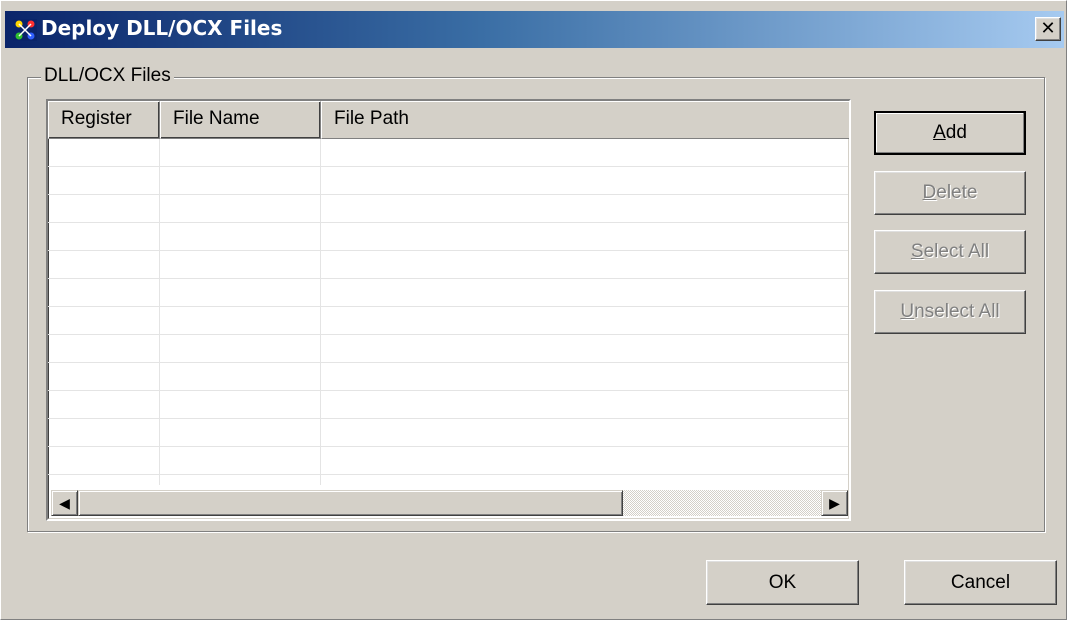  Describe the element at coordinates (104, 120) in the screenshot. I see `column-header-register: Register` at that location.